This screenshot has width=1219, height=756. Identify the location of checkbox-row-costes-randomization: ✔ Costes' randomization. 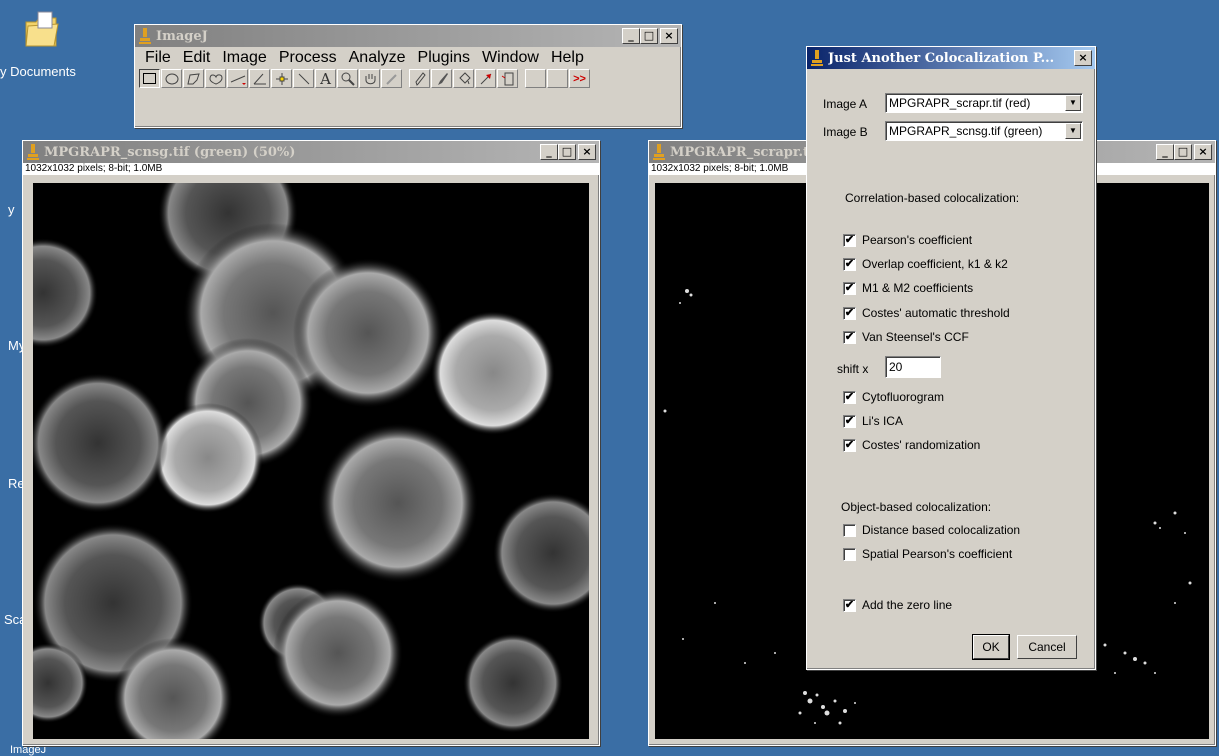
(911, 445).